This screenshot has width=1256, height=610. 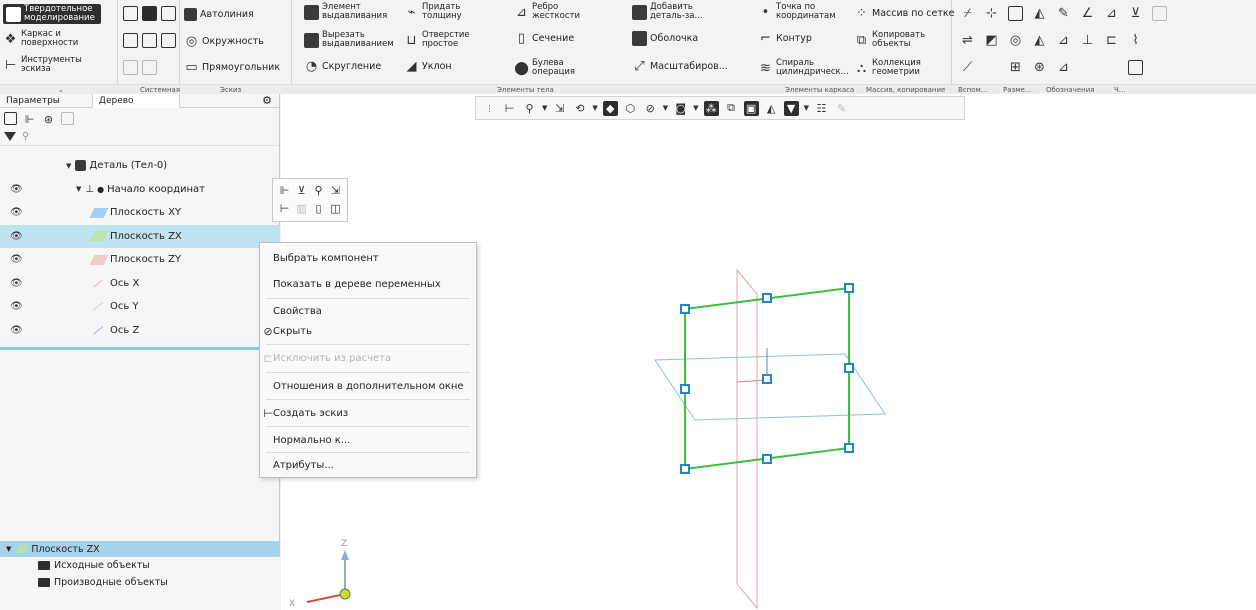 What do you see at coordinates (630, 108) in the screenshot?
I see `wireframe-icon: ⬡` at bounding box center [630, 108].